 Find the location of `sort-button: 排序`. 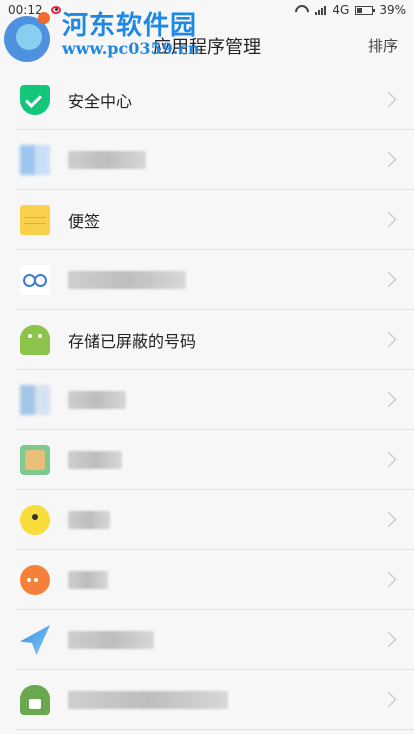

sort-button: 排序 is located at coordinates (383, 45).